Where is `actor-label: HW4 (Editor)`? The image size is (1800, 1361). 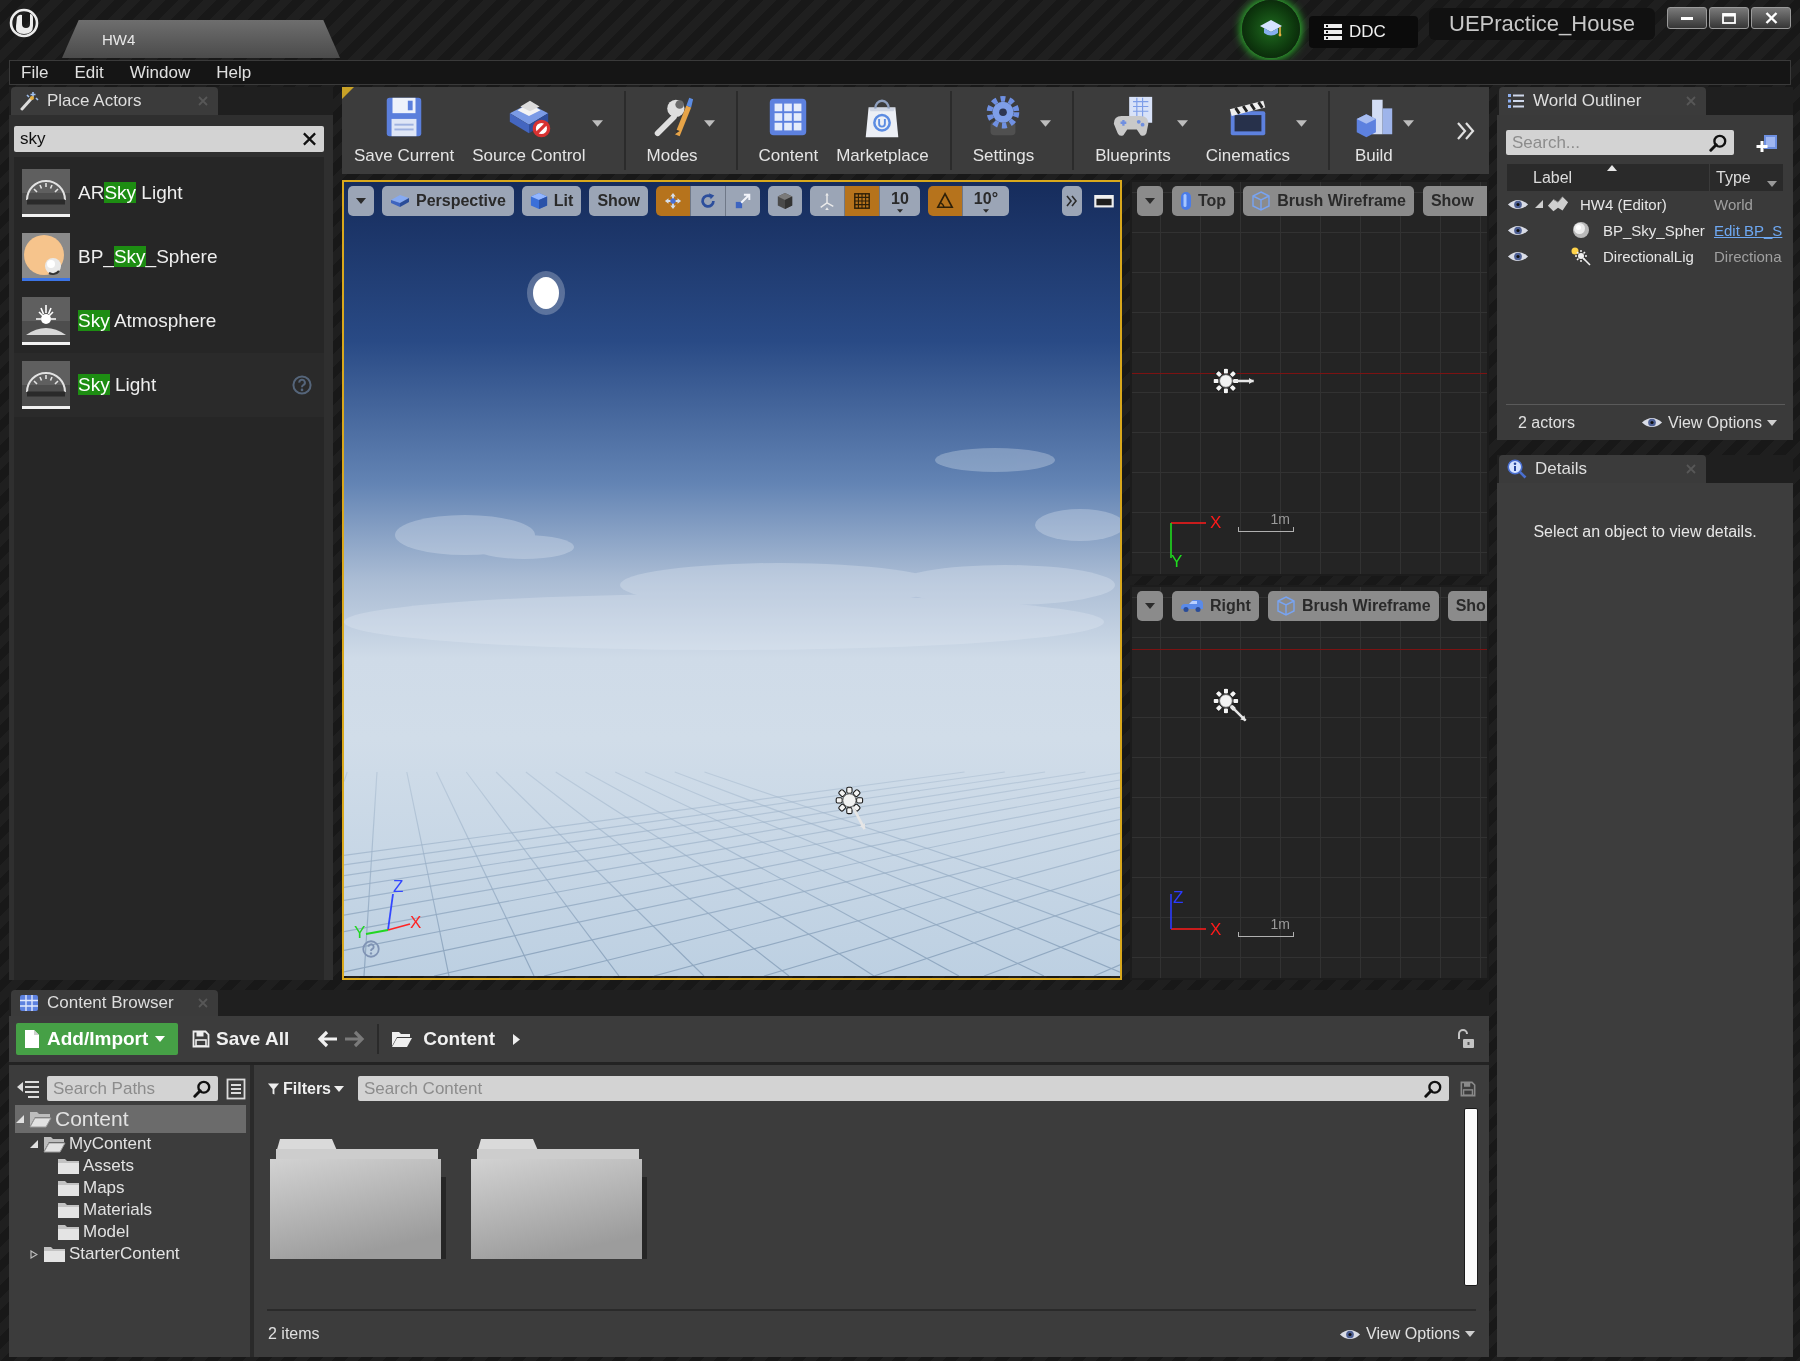
actor-label: HW4 (Editor) is located at coordinates (1623, 204).